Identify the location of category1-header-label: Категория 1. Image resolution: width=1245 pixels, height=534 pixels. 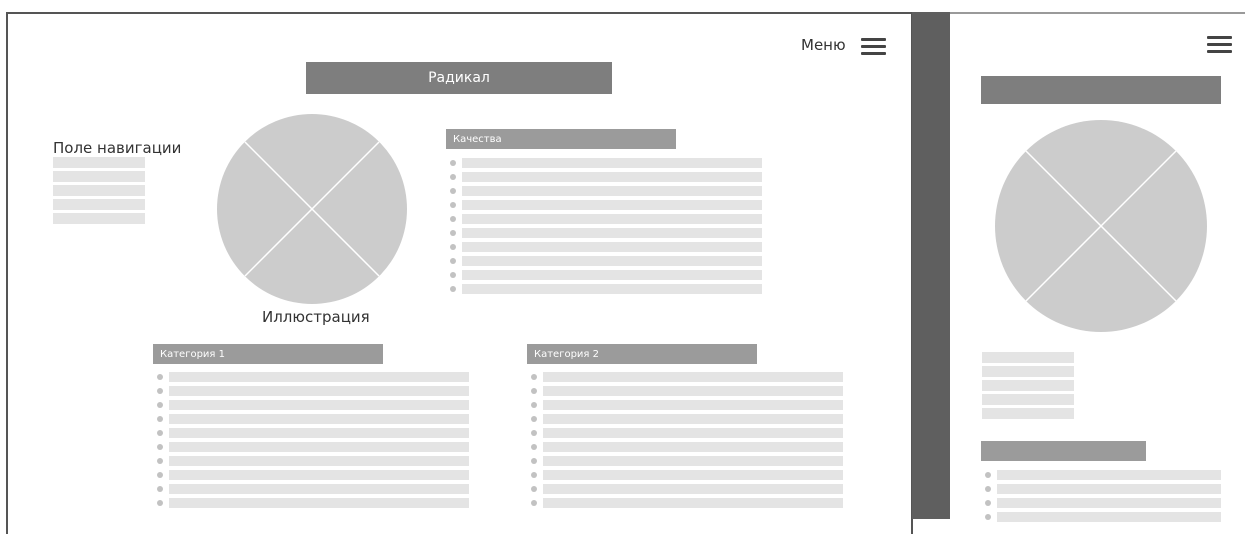
(192, 354).